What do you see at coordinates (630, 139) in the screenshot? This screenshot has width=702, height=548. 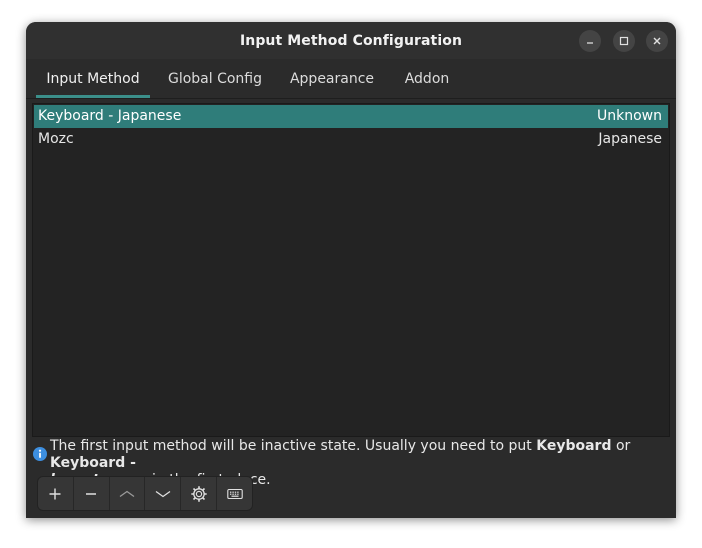 I see `input-method-language: Japanese` at bounding box center [630, 139].